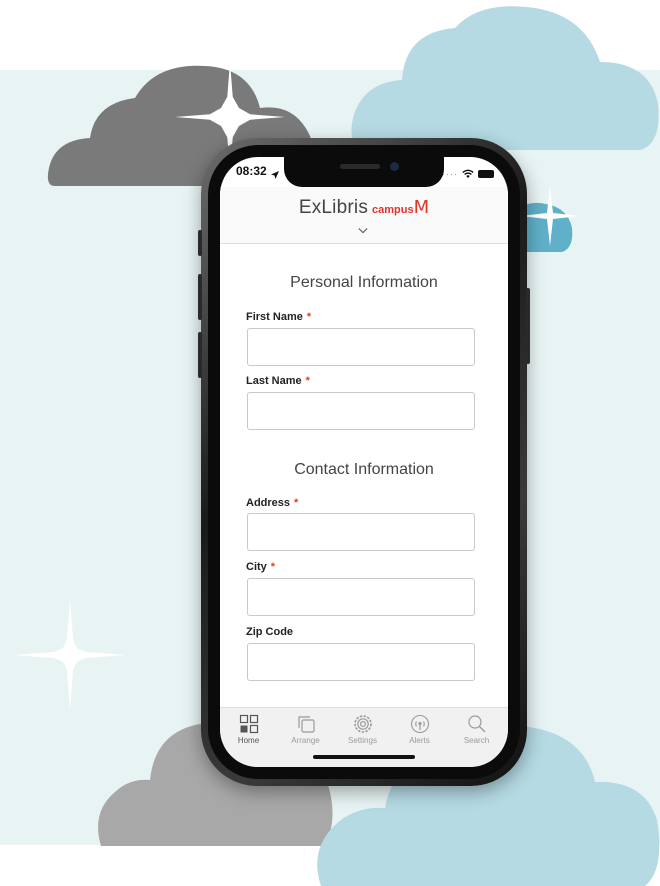 This screenshot has height=886, width=660. I want to click on speaker, so click(360, 166).